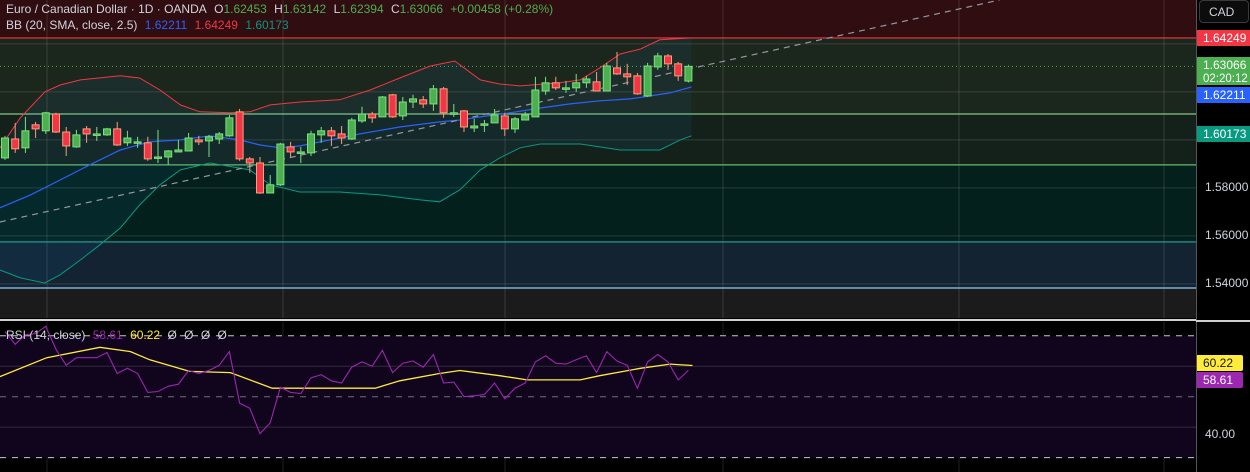 This screenshot has height=472, width=1250. I want to click on rsi-label: RSI (14, close), so click(45, 335).